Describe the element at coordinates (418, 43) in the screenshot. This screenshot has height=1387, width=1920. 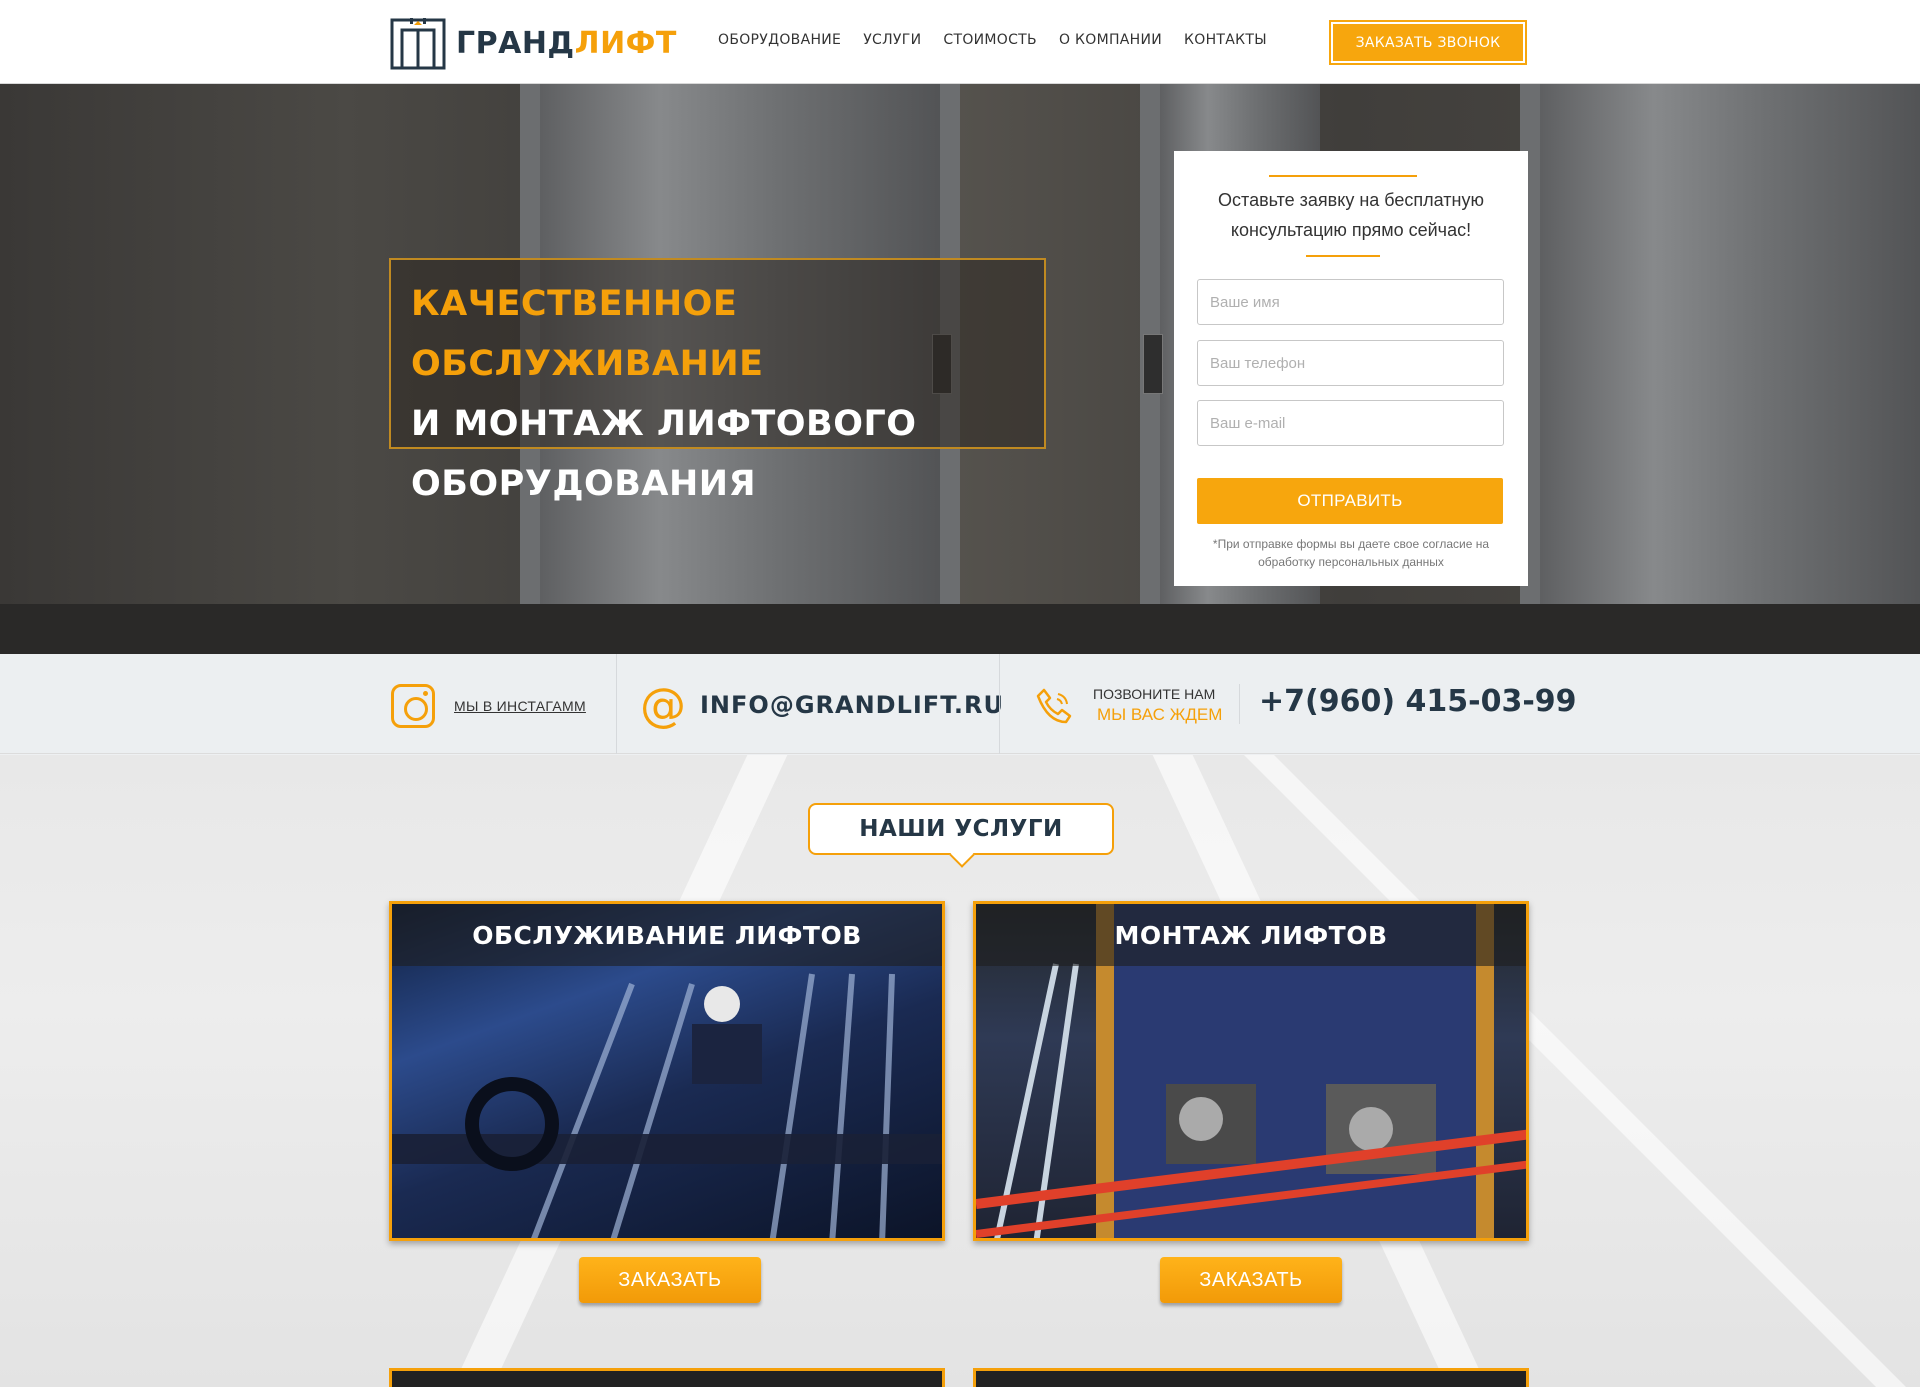
I see `elevator-logo-icon` at that location.